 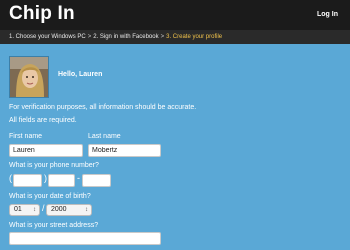 What do you see at coordinates (45, 178) in the screenshot?
I see `phone-close-paren: )` at bounding box center [45, 178].